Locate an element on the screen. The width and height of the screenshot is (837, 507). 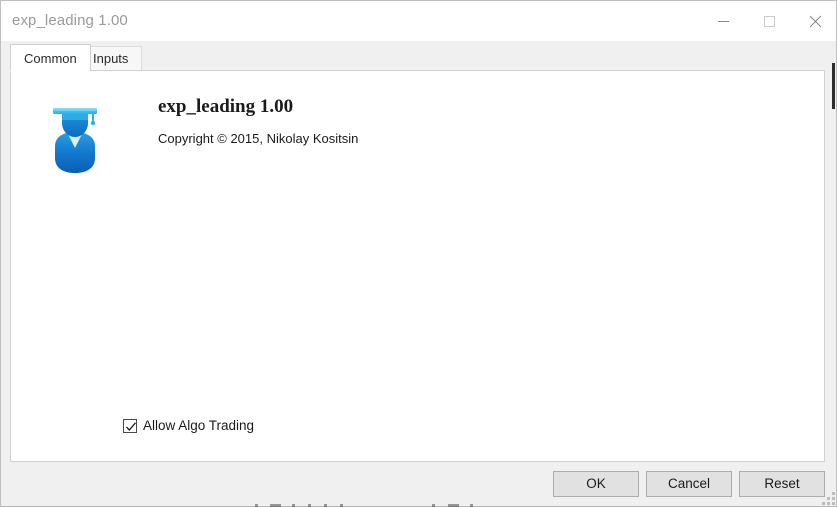
checkmark-icon is located at coordinates (131, 426).